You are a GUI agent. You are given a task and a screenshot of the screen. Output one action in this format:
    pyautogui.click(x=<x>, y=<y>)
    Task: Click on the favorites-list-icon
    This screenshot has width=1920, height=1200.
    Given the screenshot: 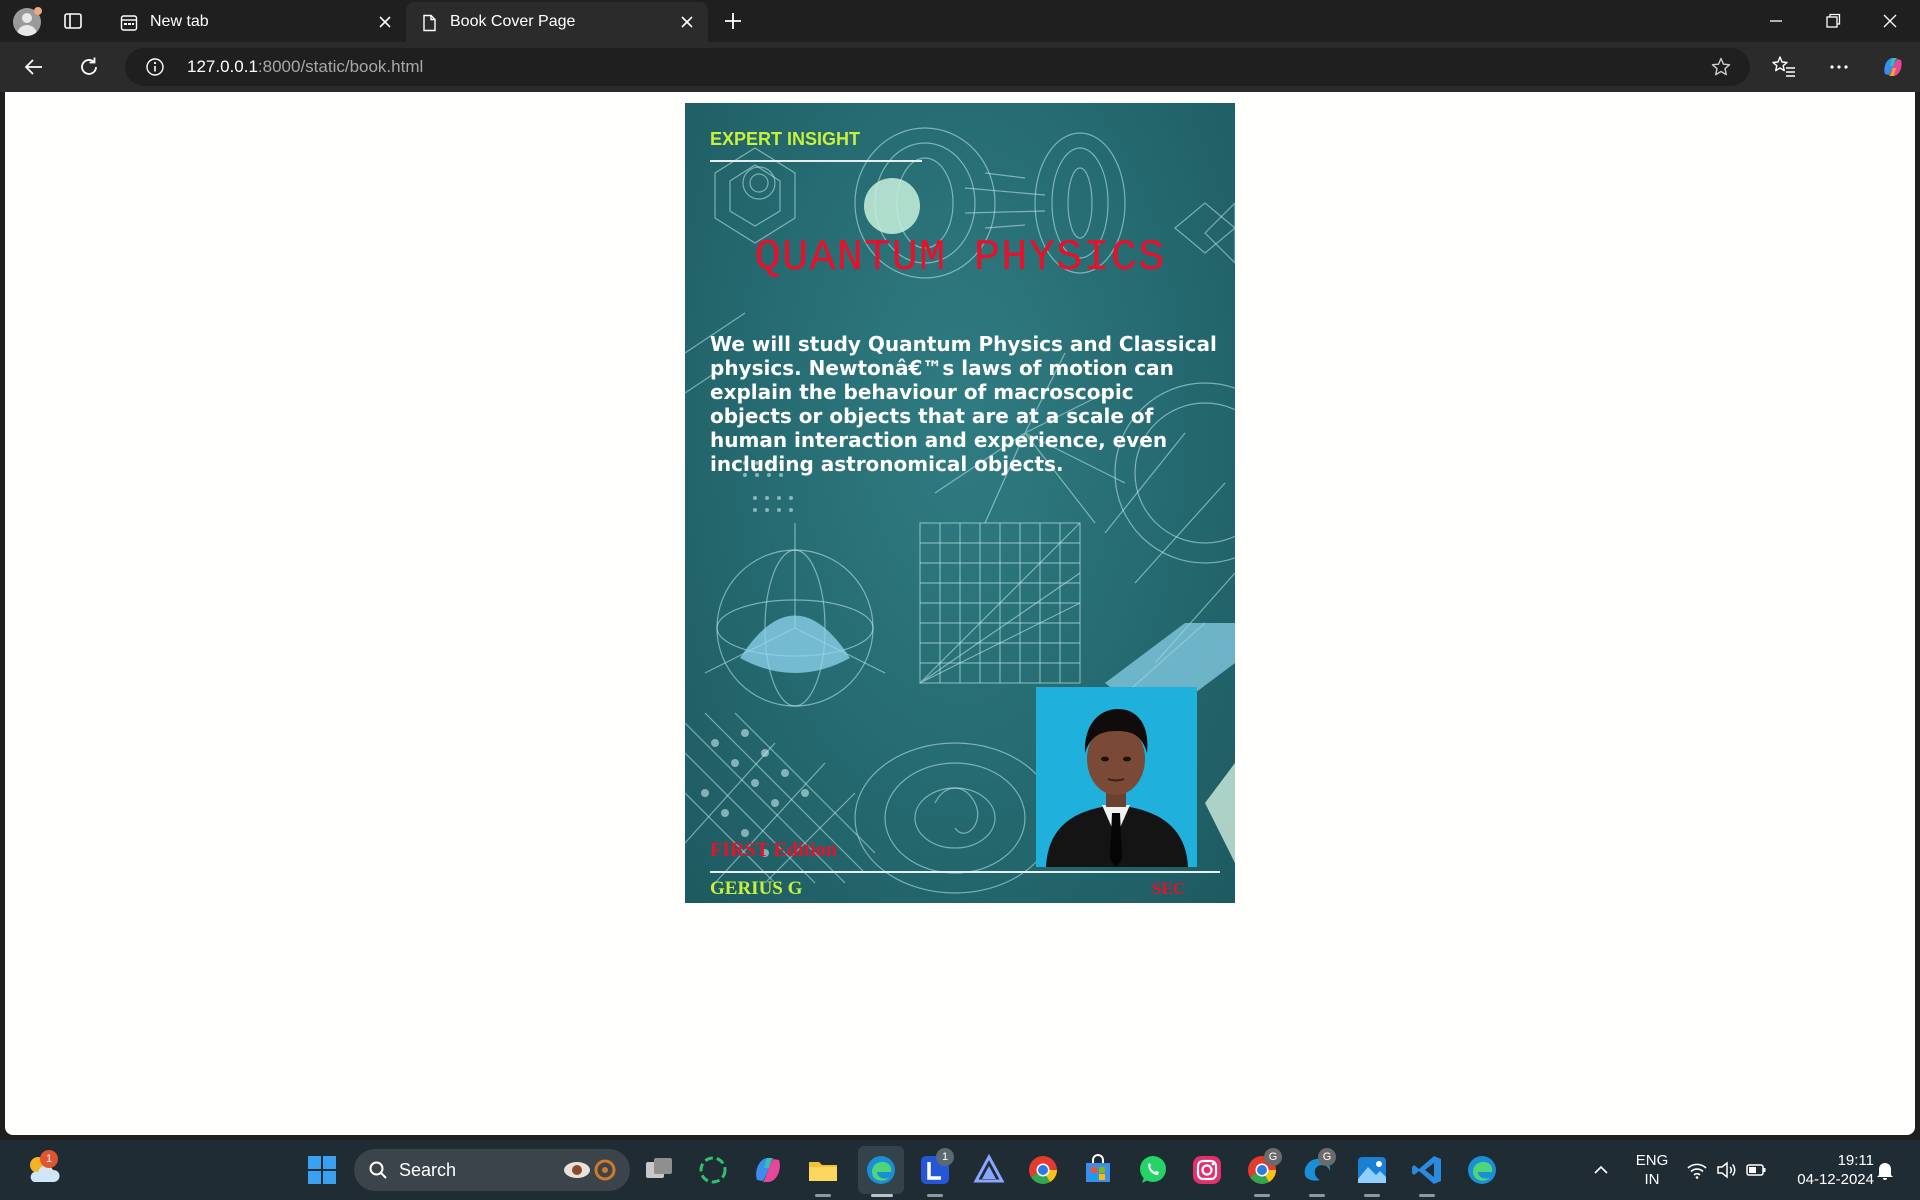 What is the action you would take?
    pyautogui.click(x=1784, y=67)
    